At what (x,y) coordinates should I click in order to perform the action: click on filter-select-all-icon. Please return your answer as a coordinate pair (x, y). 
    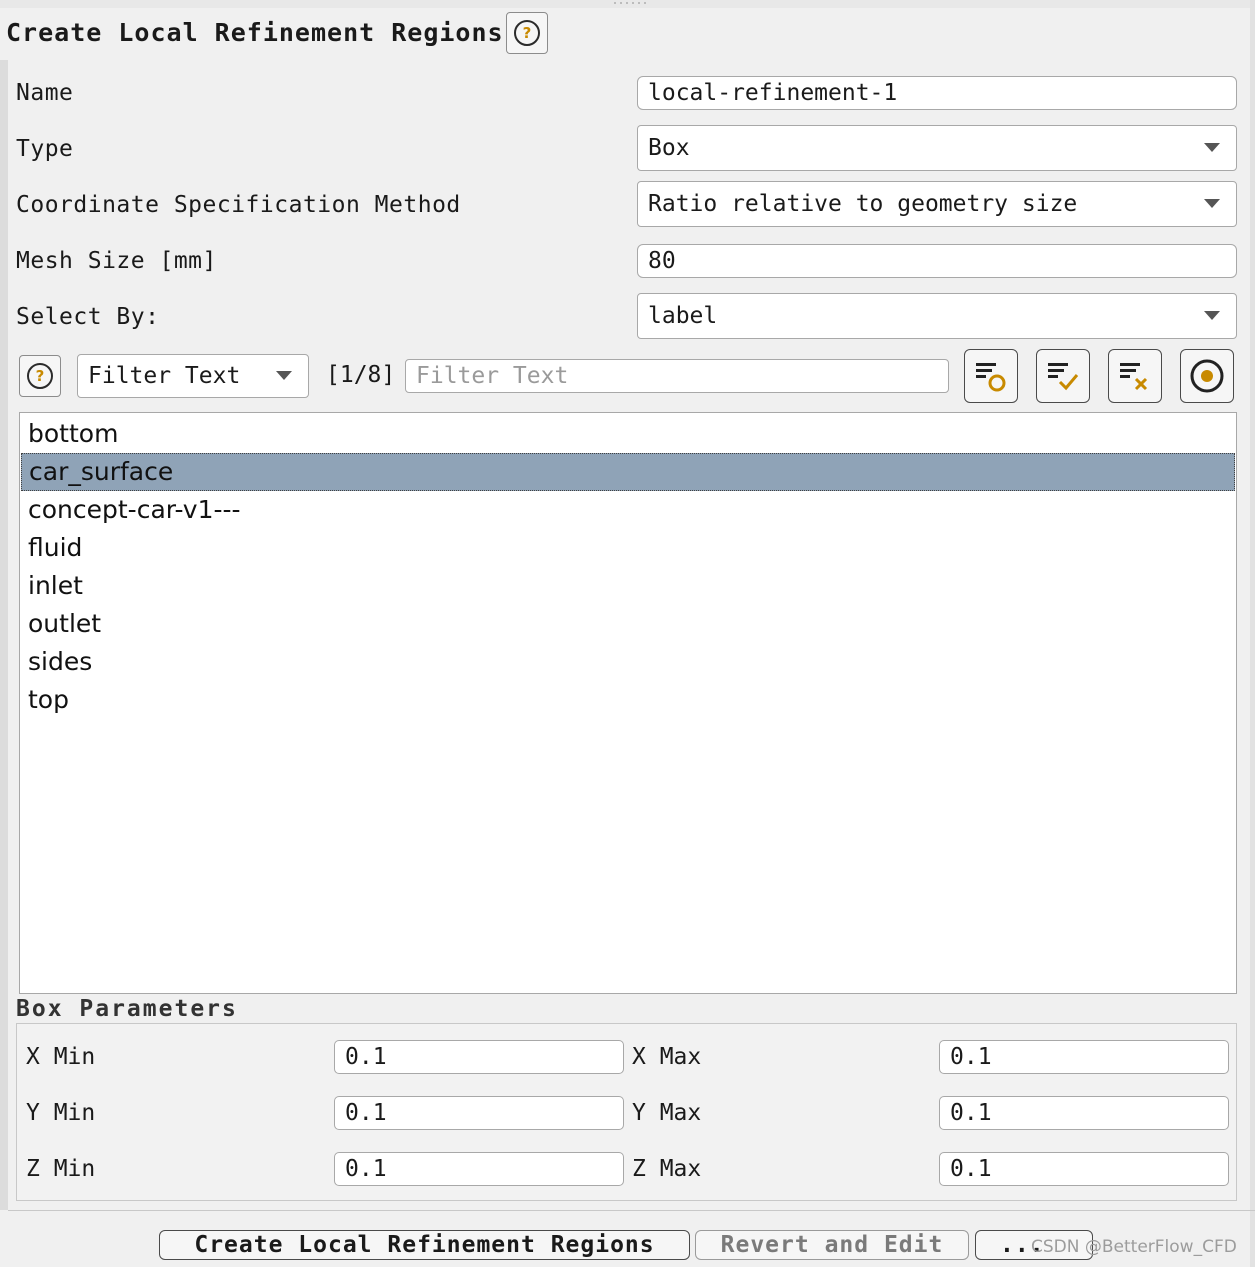
    Looking at the image, I should click on (1063, 377).